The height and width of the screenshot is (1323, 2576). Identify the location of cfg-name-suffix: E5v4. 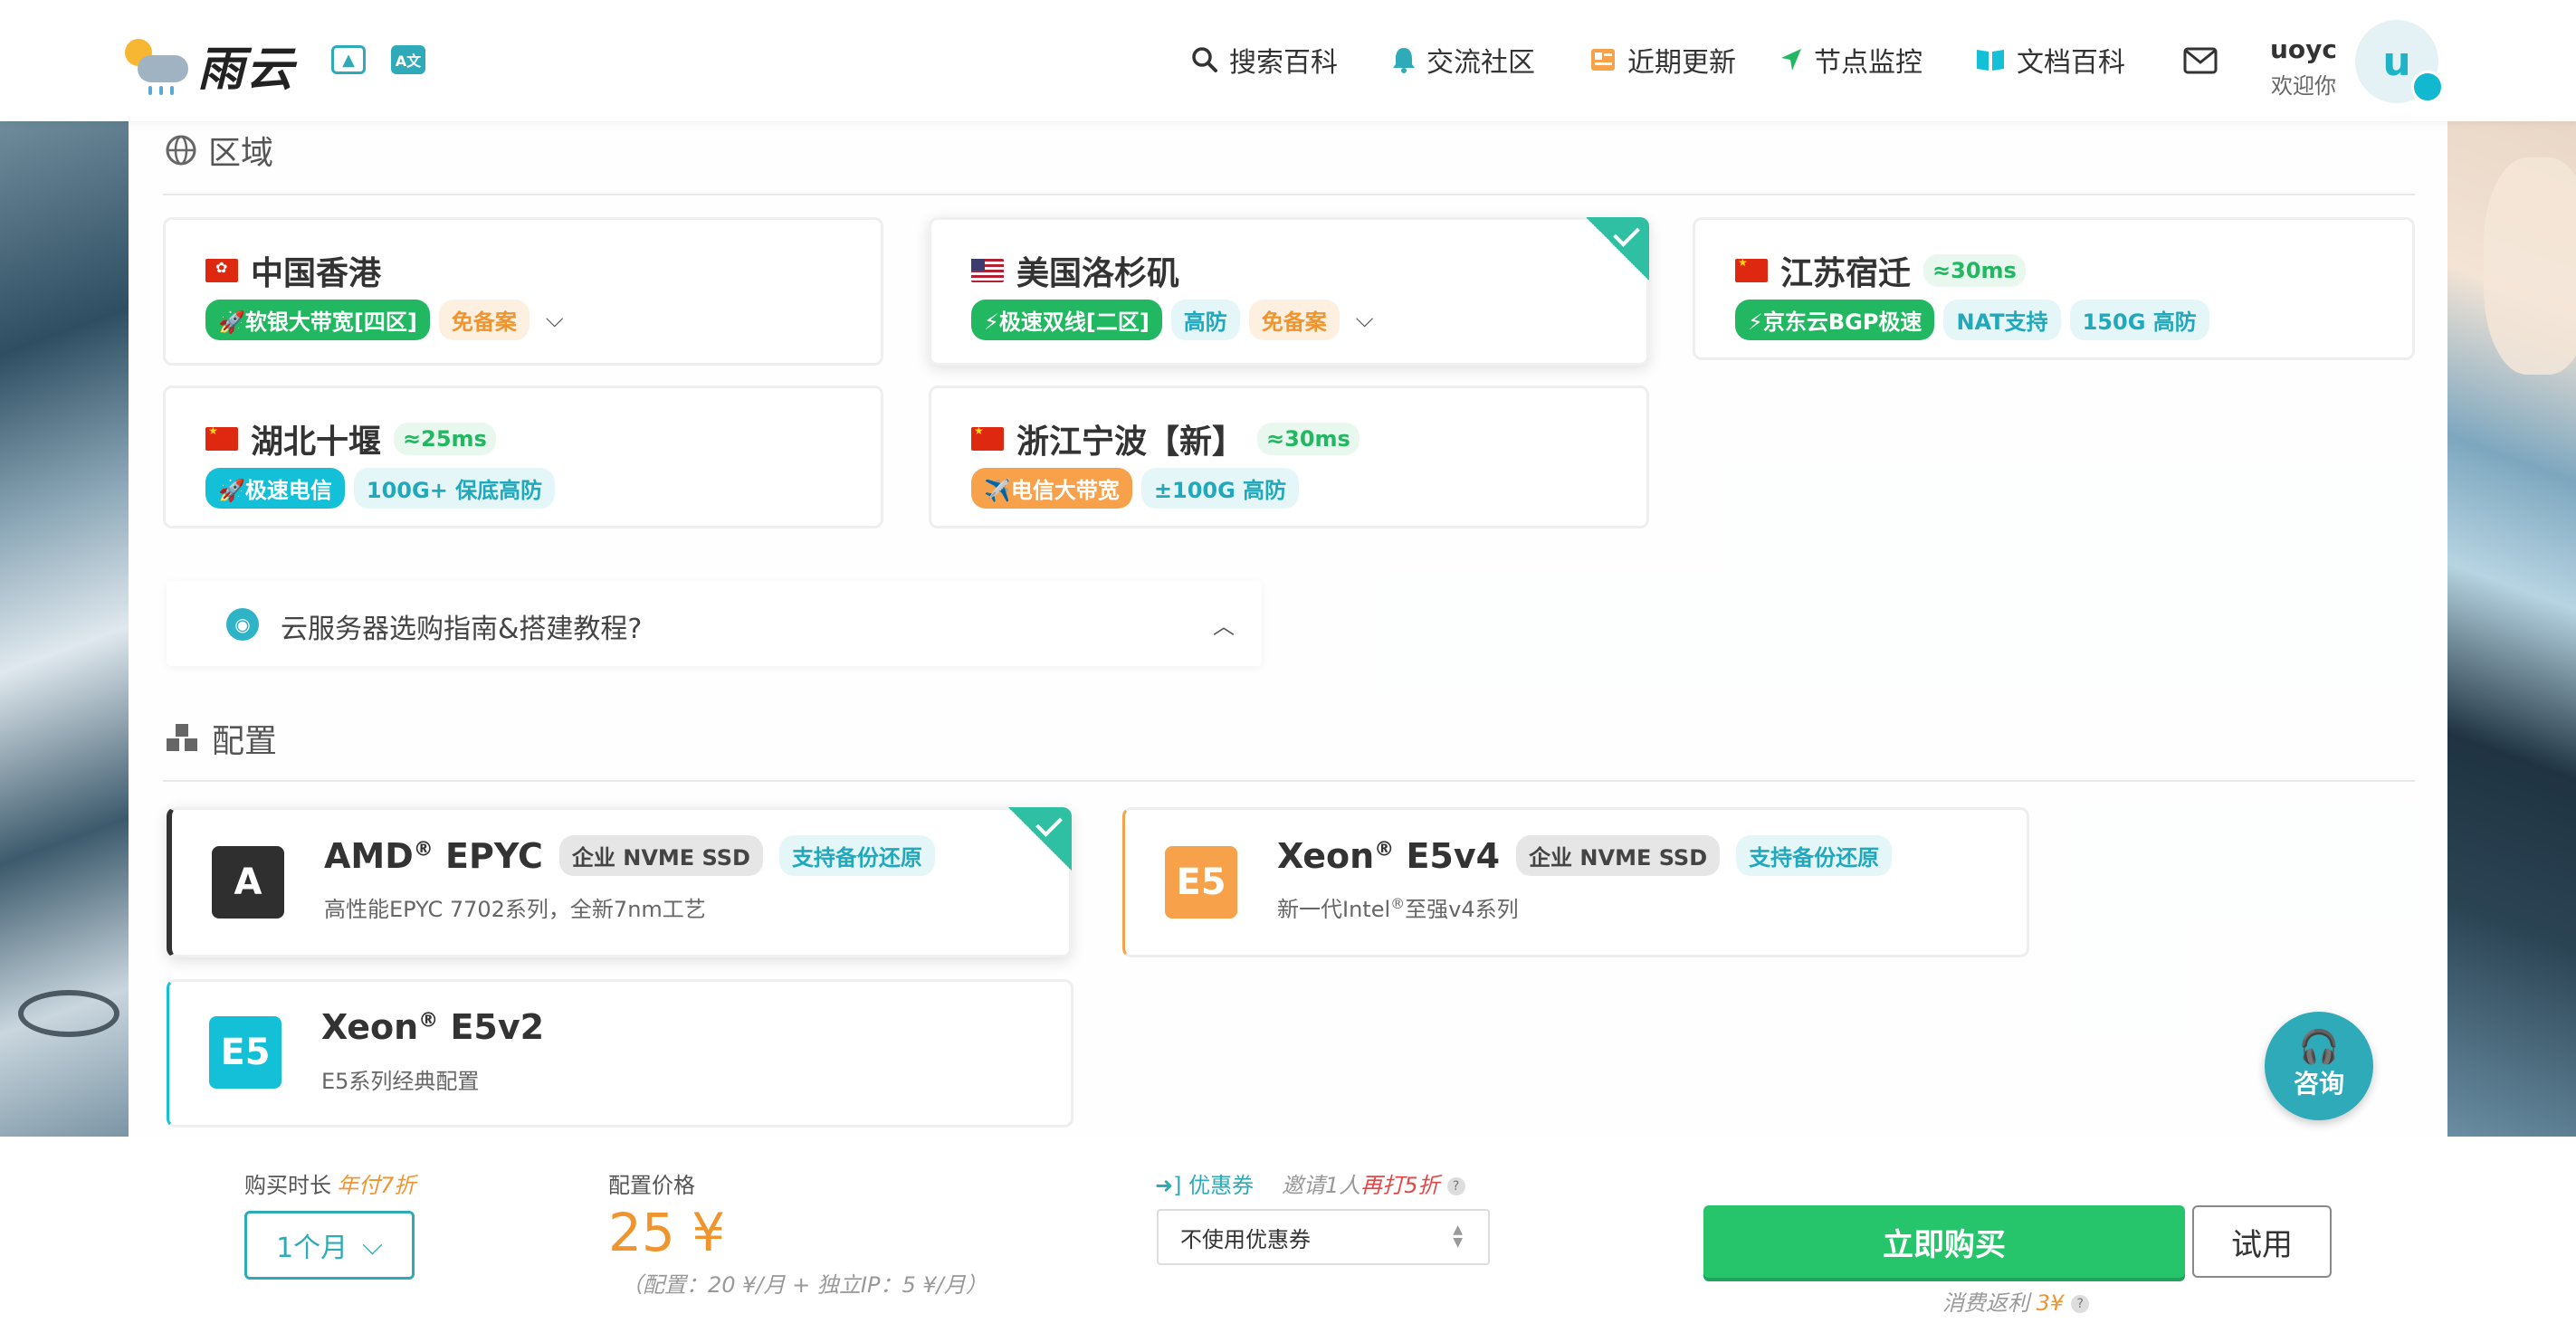
(1453, 855).